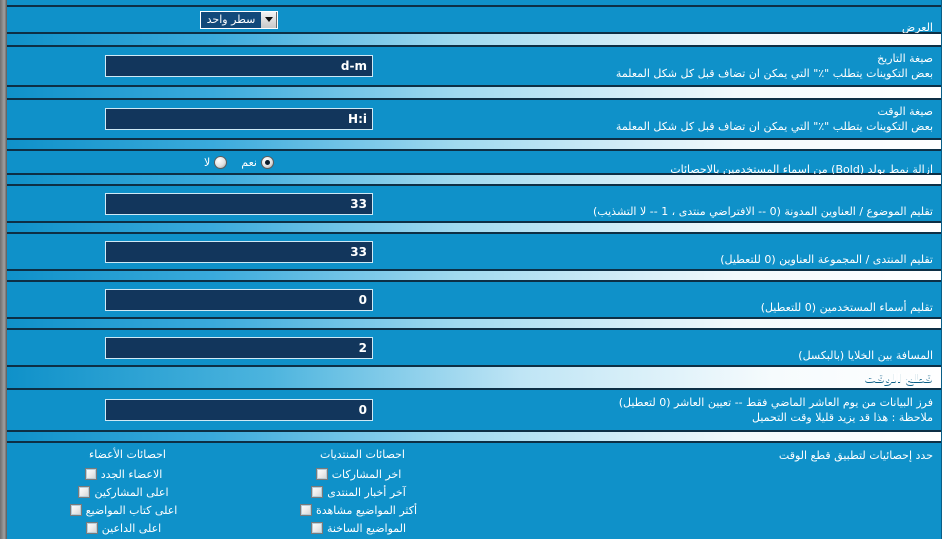 The width and height of the screenshot is (942, 539). I want to click on time-format-input, so click(239, 119).